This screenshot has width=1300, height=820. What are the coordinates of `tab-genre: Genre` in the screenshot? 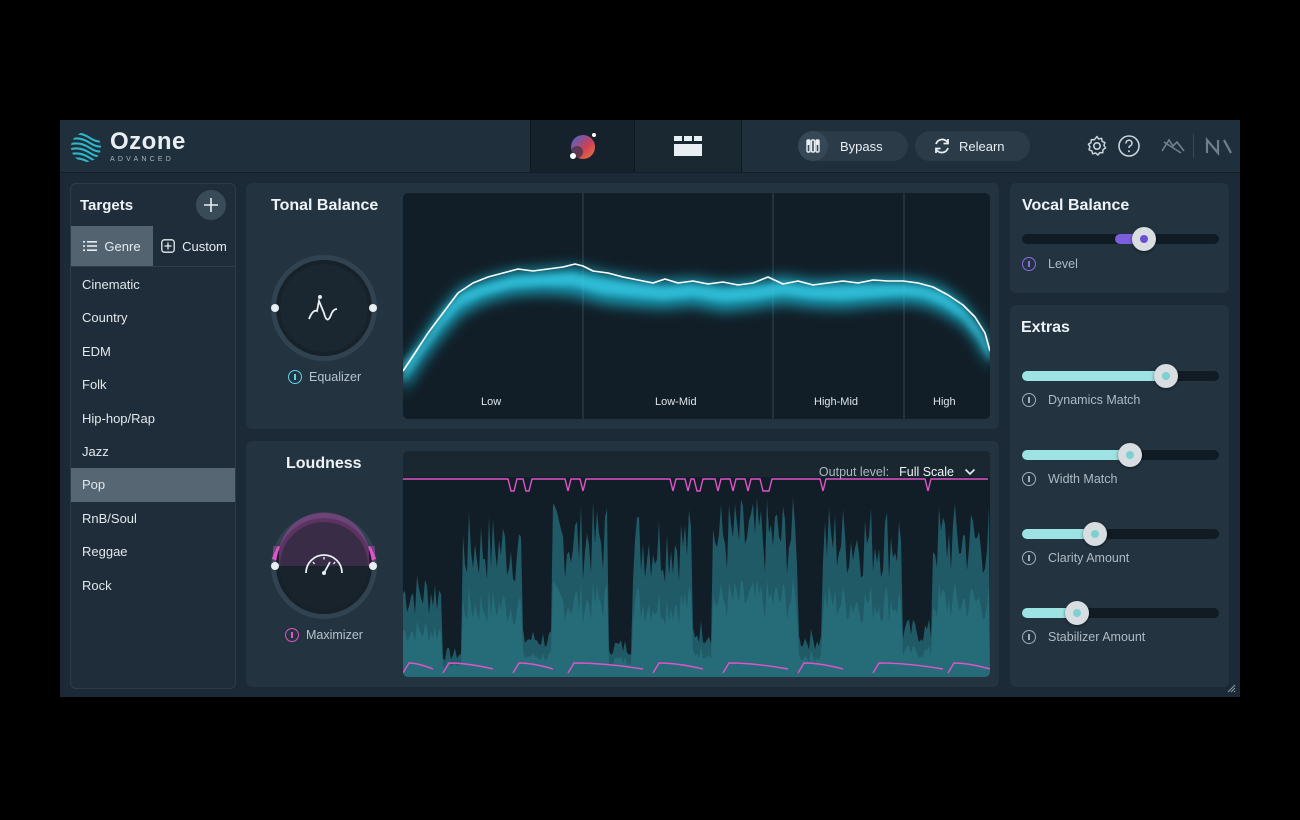 It's located at (112, 246).